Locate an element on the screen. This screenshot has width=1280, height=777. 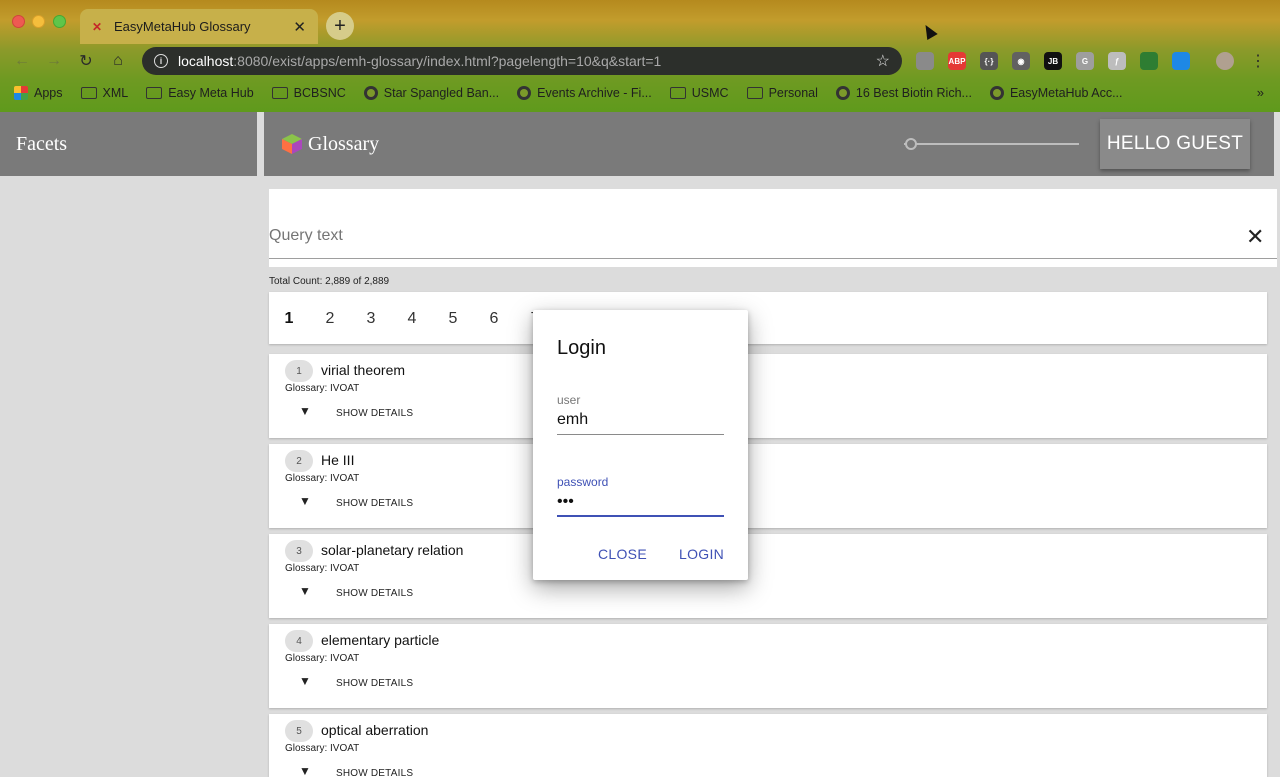
cube-logo-icon is located at coordinates (292, 144).